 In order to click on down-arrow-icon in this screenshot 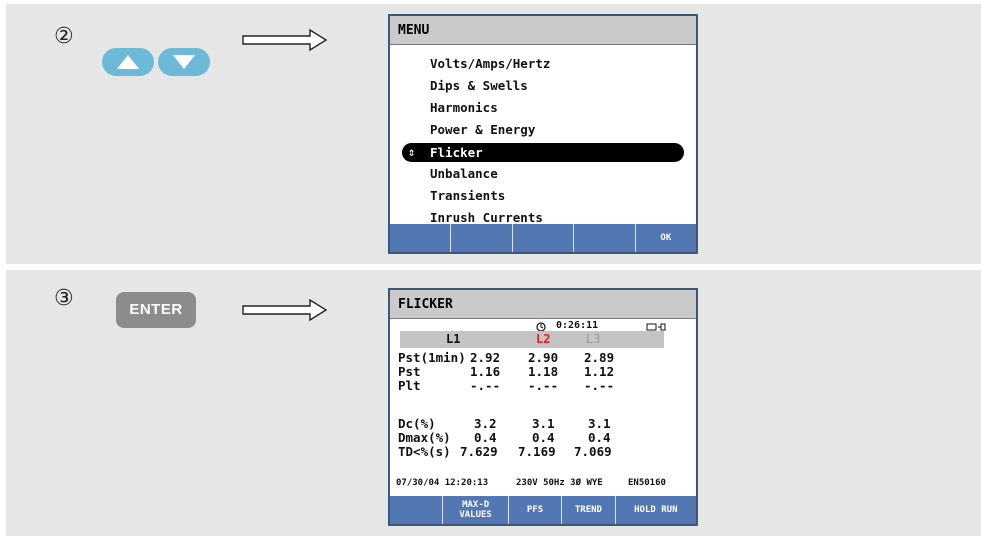, I will do `click(184, 62)`.